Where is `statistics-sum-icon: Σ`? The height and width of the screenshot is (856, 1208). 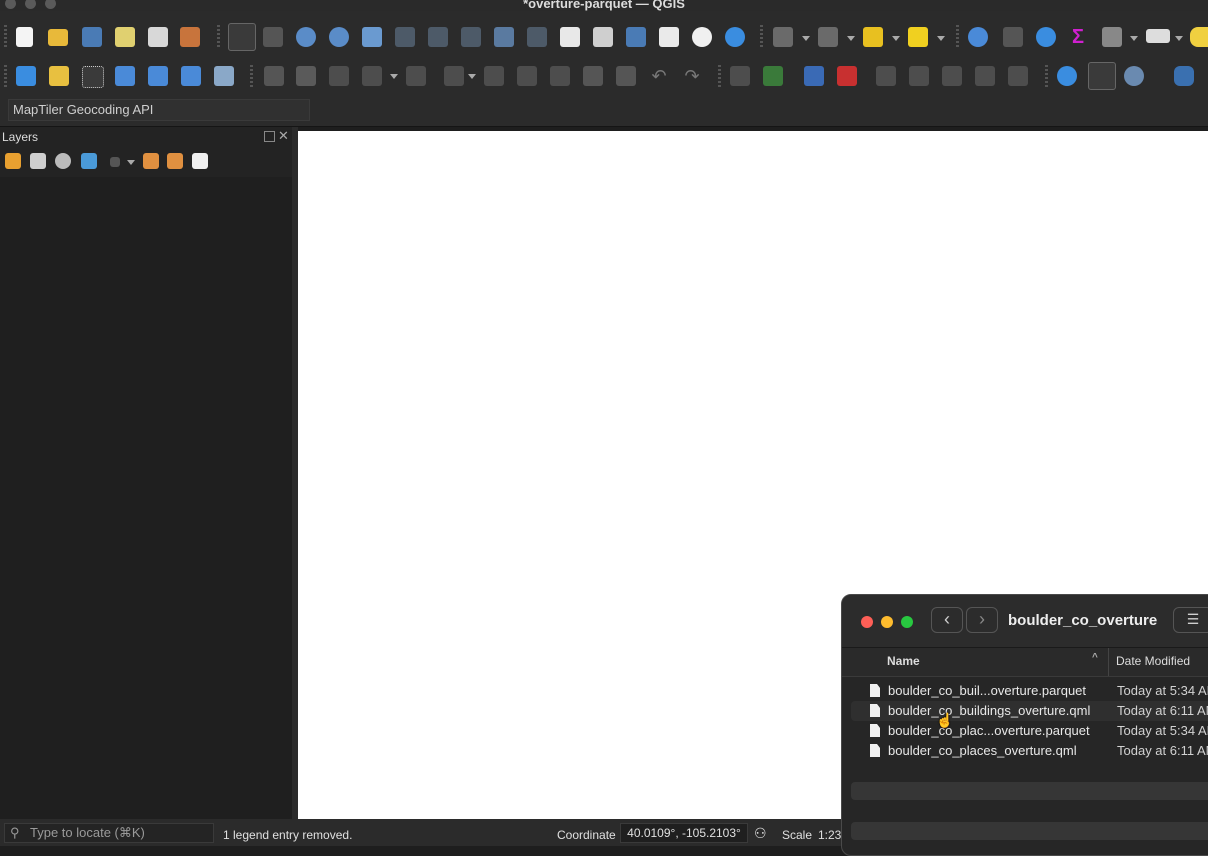 statistics-sum-icon: Σ is located at coordinates (1078, 37).